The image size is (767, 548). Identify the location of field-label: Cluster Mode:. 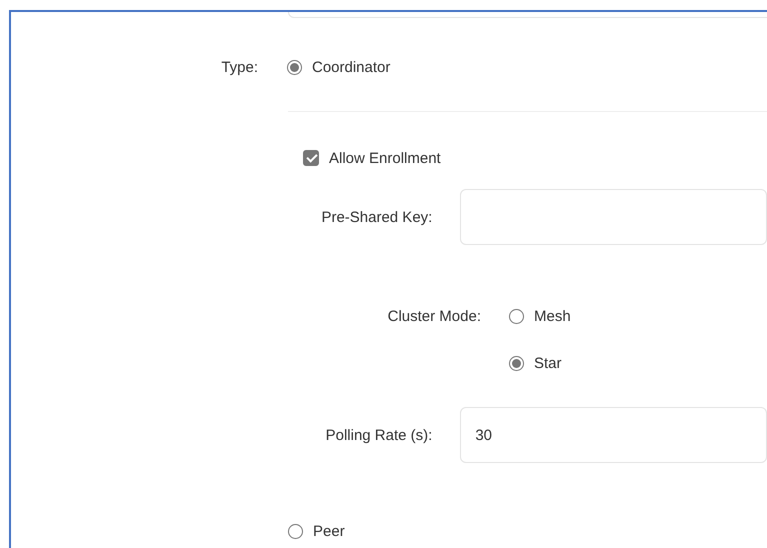
(434, 316).